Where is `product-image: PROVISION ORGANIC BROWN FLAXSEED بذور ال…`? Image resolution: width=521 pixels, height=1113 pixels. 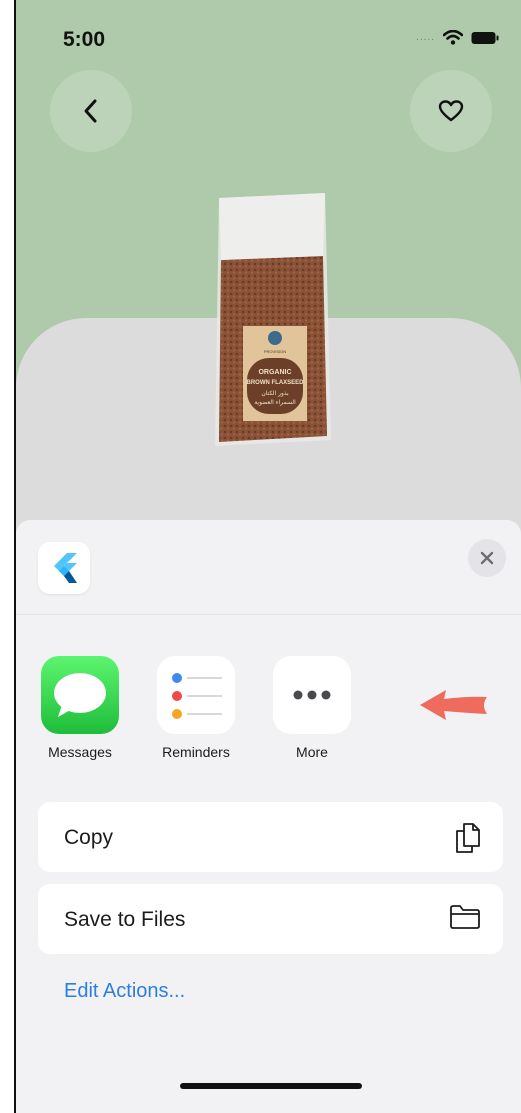 product-image: PROVISION ORGANIC BROWN FLAXSEED بذور ال… is located at coordinates (273, 319).